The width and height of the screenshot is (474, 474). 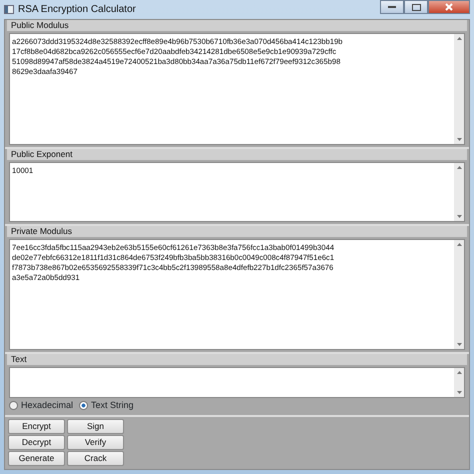 What do you see at coordinates (47, 405) in the screenshot?
I see `radio-label: Hexadecimal` at bounding box center [47, 405].